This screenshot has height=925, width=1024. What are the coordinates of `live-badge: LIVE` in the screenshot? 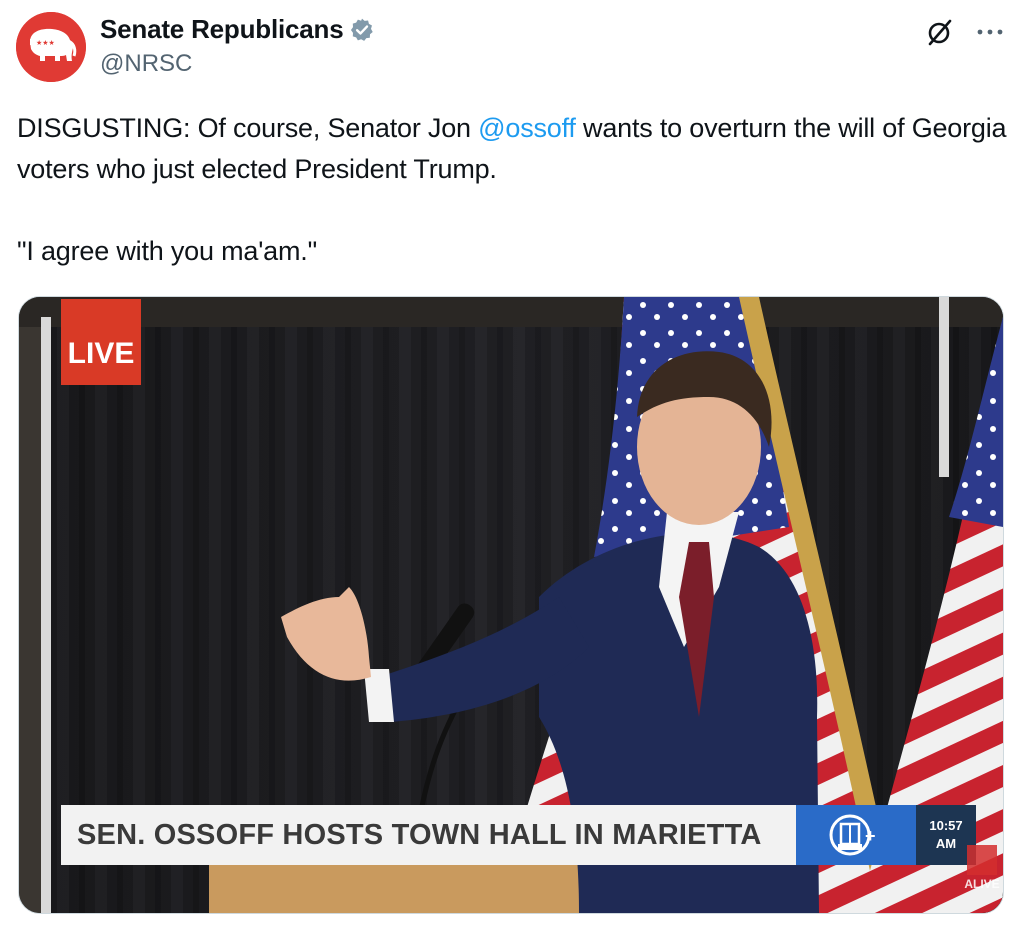 It's located at (101, 342).